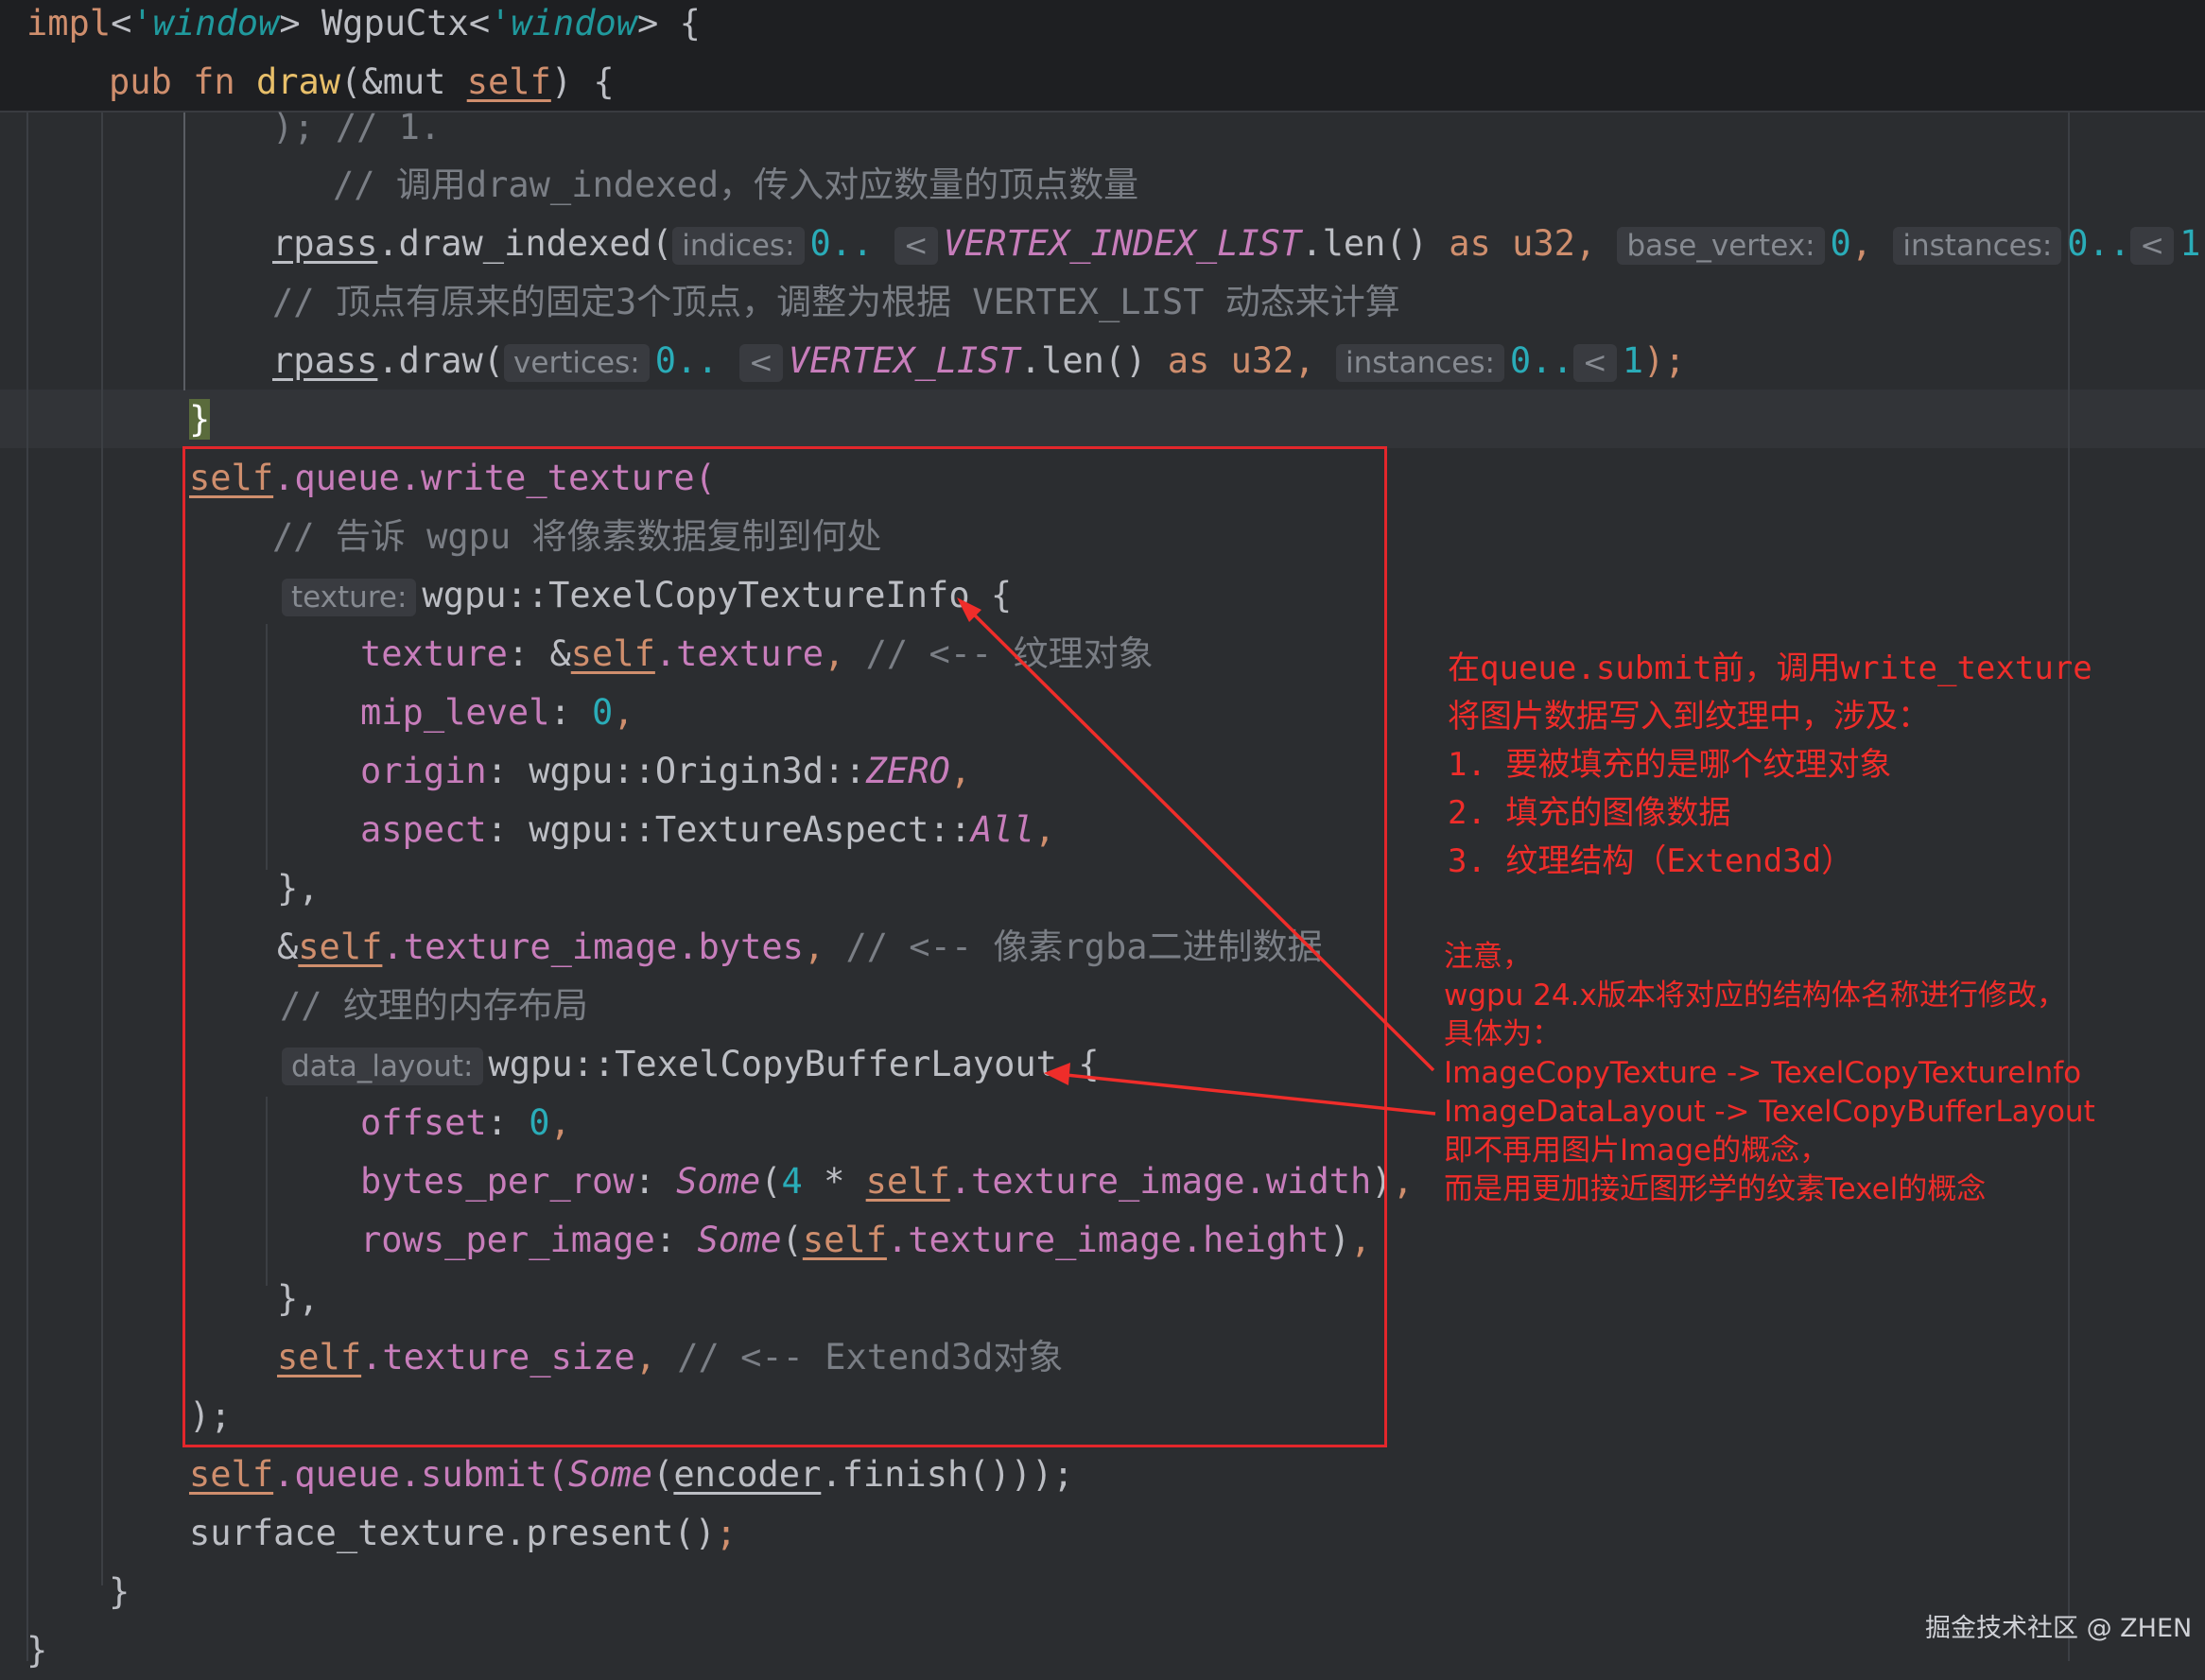 The height and width of the screenshot is (1680, 2205). What do you see at coordinates (1199, 837) in the screenshot?
I see `arrow-to-texture-info` at bounding box center [1199, 837].